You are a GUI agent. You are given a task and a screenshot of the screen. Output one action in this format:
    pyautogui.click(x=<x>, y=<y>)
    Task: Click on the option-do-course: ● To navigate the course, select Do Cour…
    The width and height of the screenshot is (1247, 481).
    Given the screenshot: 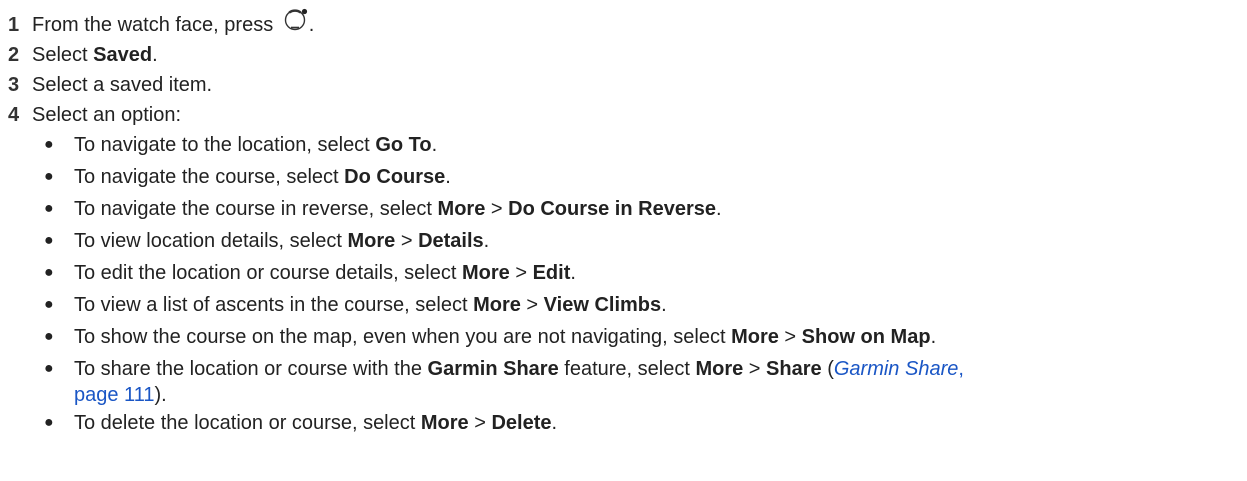 What is the action you would take?
    pyautogui.click(x=644, y=178)
    